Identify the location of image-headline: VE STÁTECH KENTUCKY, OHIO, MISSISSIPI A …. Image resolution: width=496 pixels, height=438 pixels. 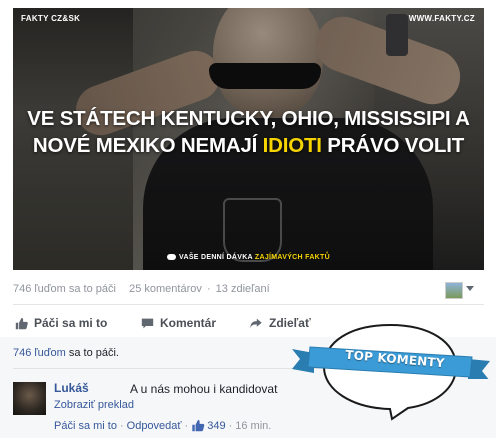
(248, 132).